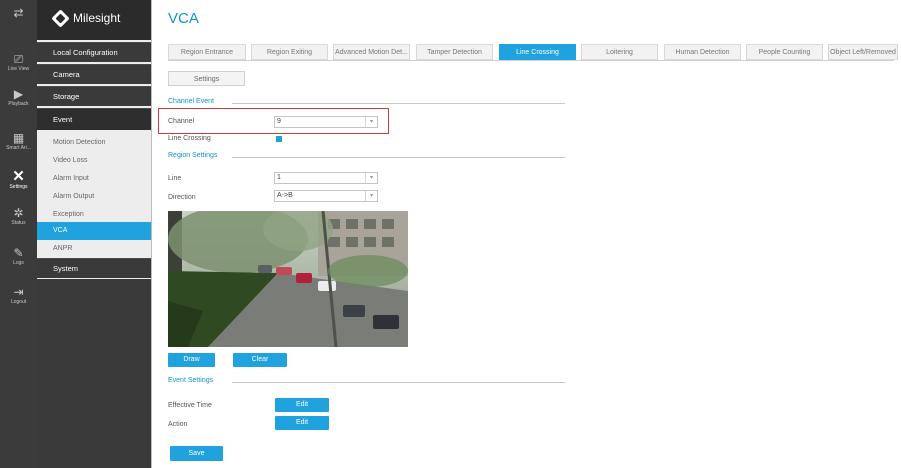 This screenshot has width=901, height=468. I want to click on menu-event: Event, so click(94, 119).